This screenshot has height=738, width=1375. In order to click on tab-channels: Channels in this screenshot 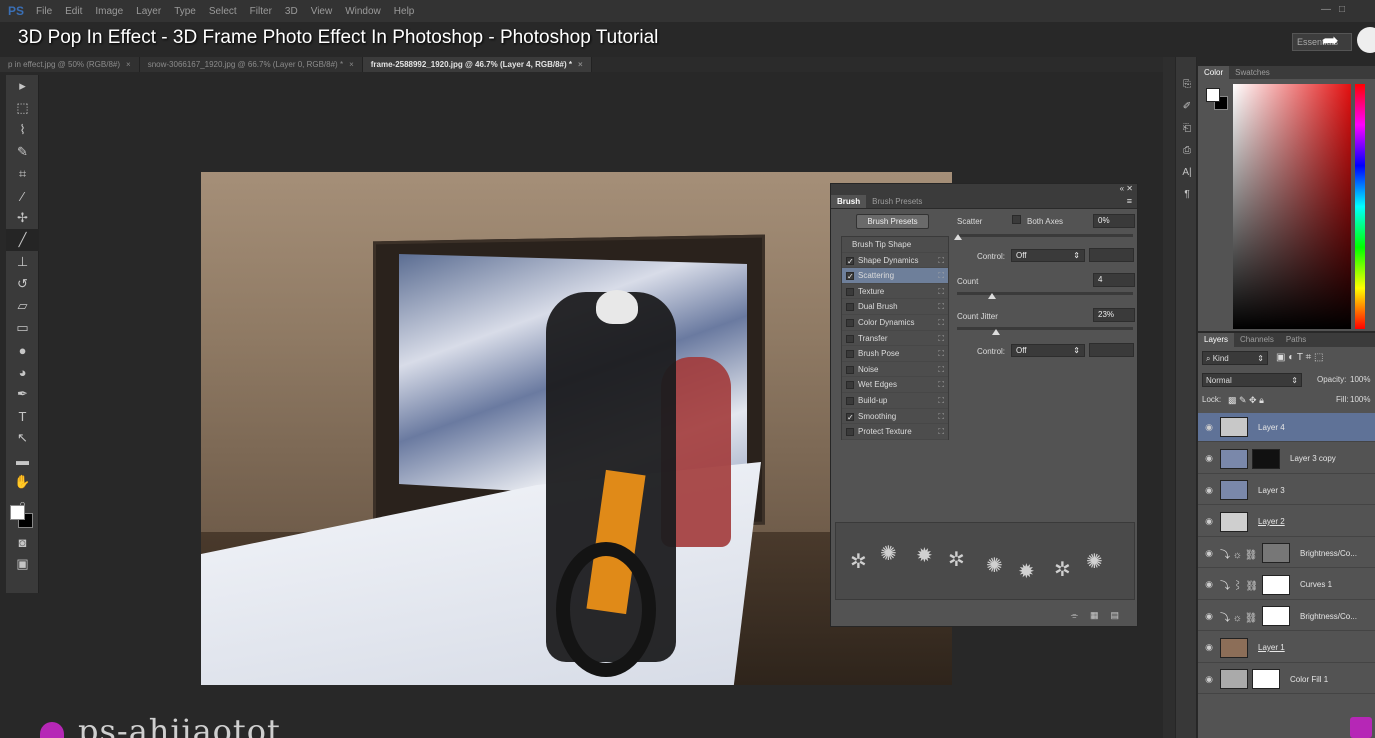, I will do `click(1257, 340)`.